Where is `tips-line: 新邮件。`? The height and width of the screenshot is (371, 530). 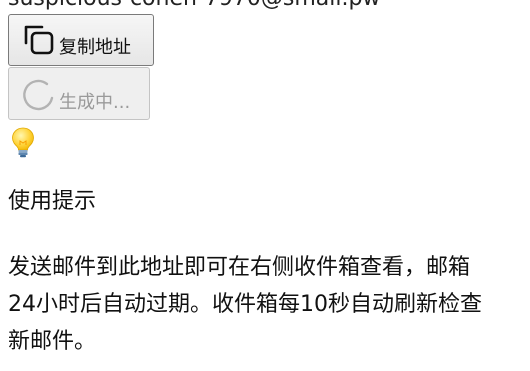
tips-line: 新邮件。 is located at coordinates (52, 341).